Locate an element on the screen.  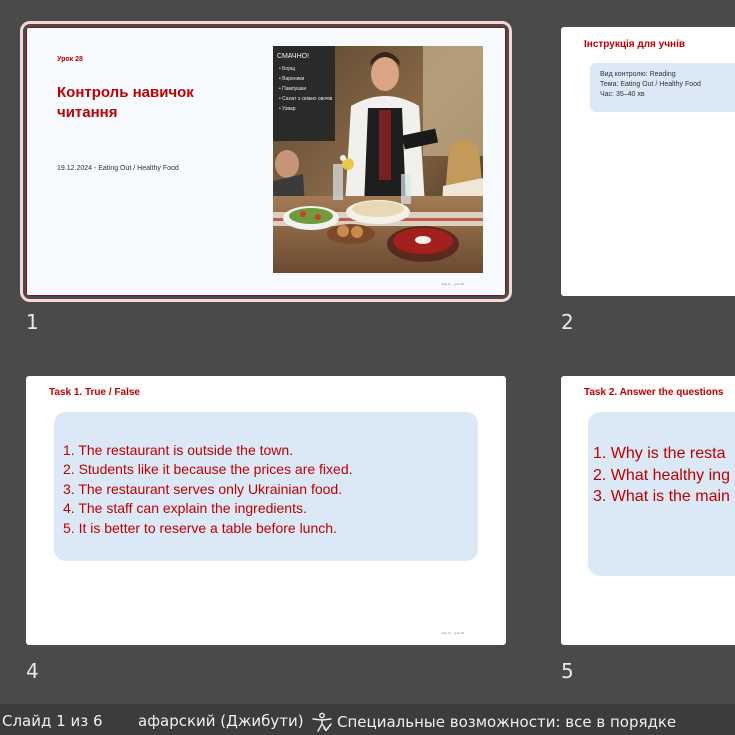
accessibility-label: Специальные возможности: все в порядке is located at coordinates (507, 722).